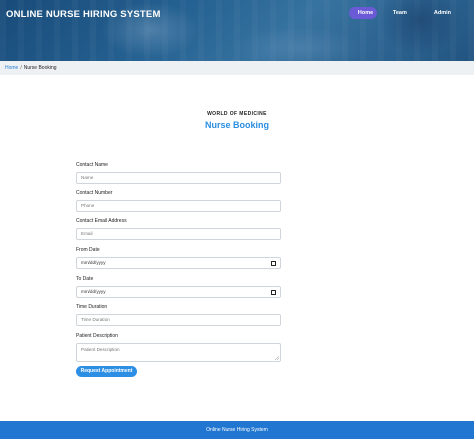 The height and width of the screenshot is (439, 474). What do you see at coordinates (93, 291) in the screenshot?
I see `to-date-value: mm/dd/yyyy` at bounding box center [93, 291].